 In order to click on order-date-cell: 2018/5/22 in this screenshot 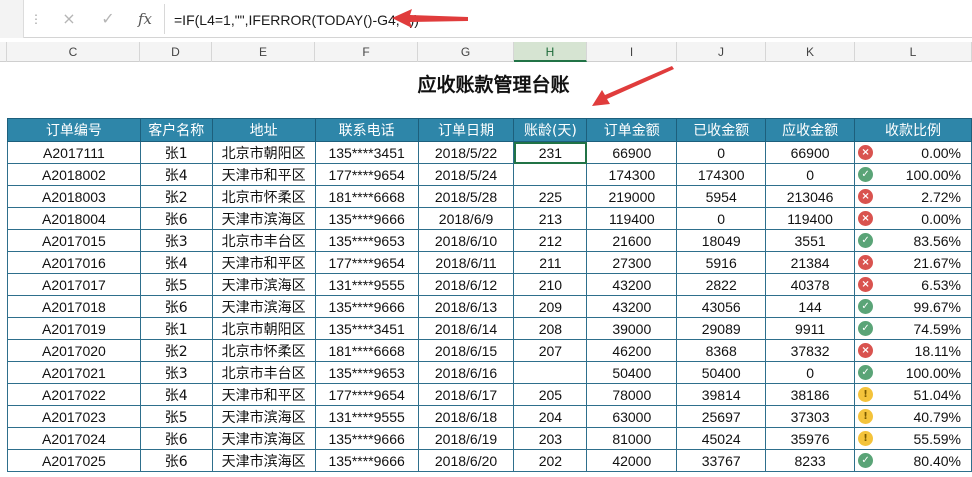, I will do `click(466, 152)`.